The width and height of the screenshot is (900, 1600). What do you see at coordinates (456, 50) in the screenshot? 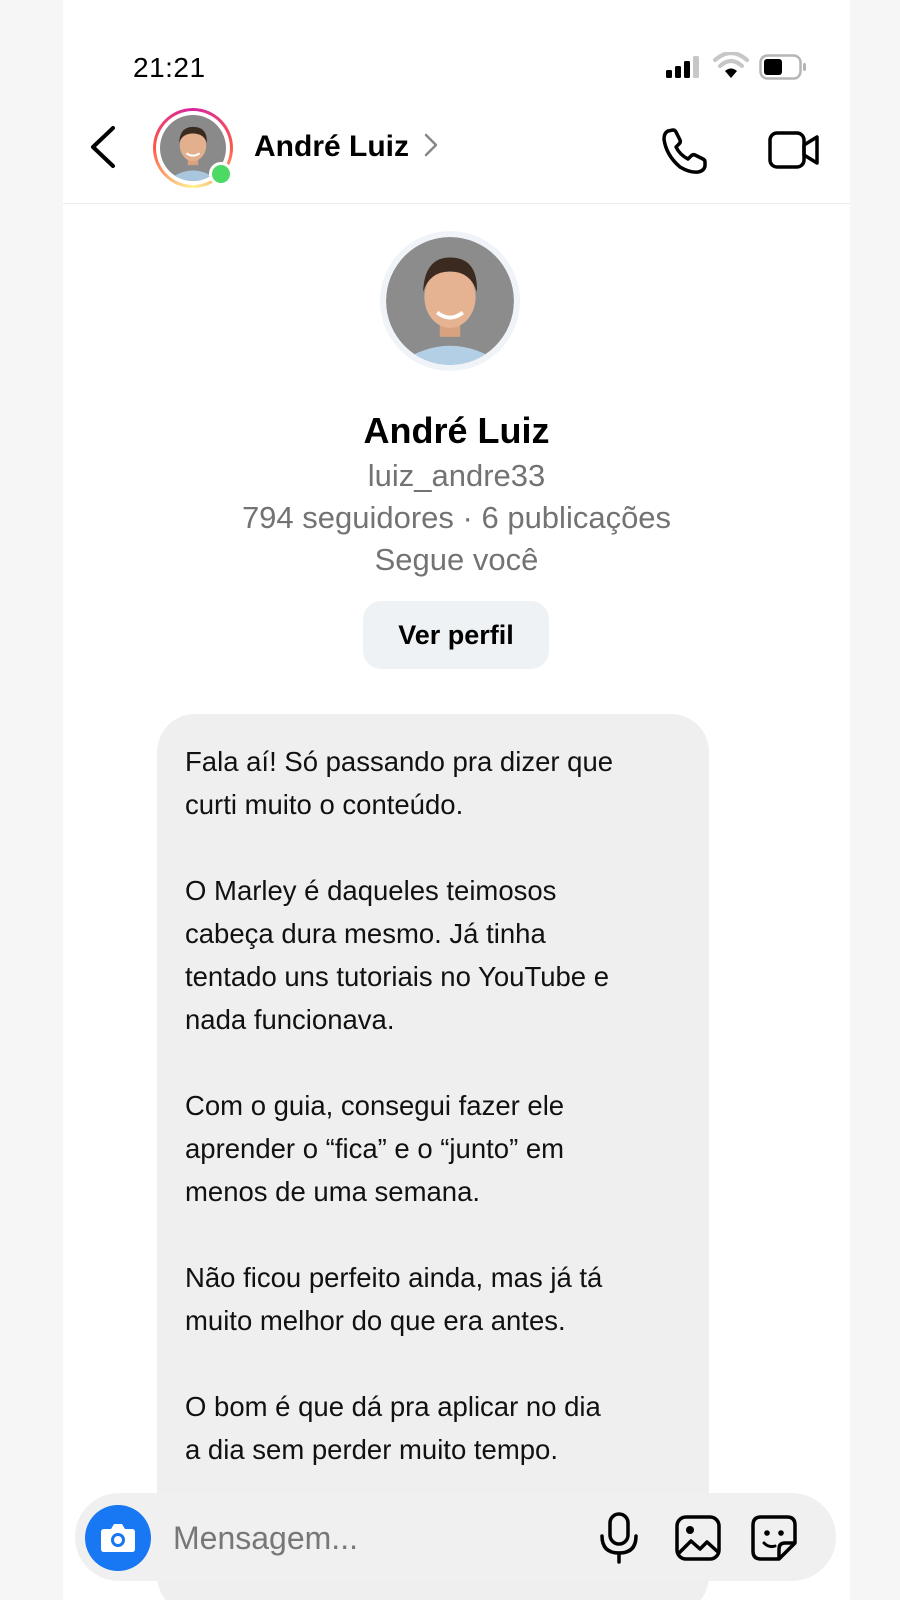
I see `status-bar: 21:21` at bounding box center [456, 50].